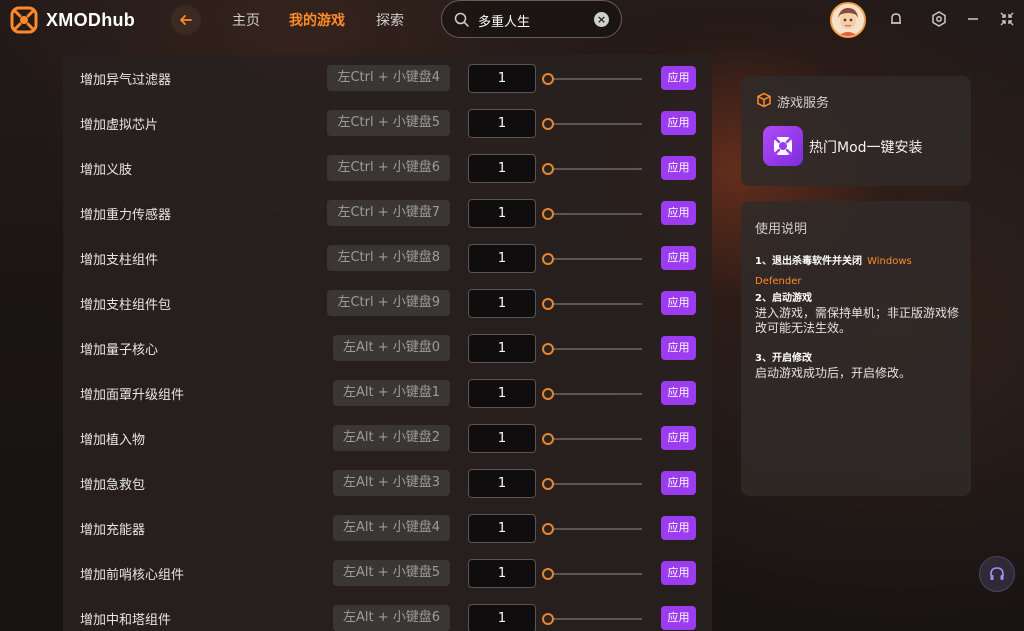  Describe the element at coordinates (391, 348) in the screenshot. I see `hotkey-badge: 左Alt + 小键盘0` at that location.